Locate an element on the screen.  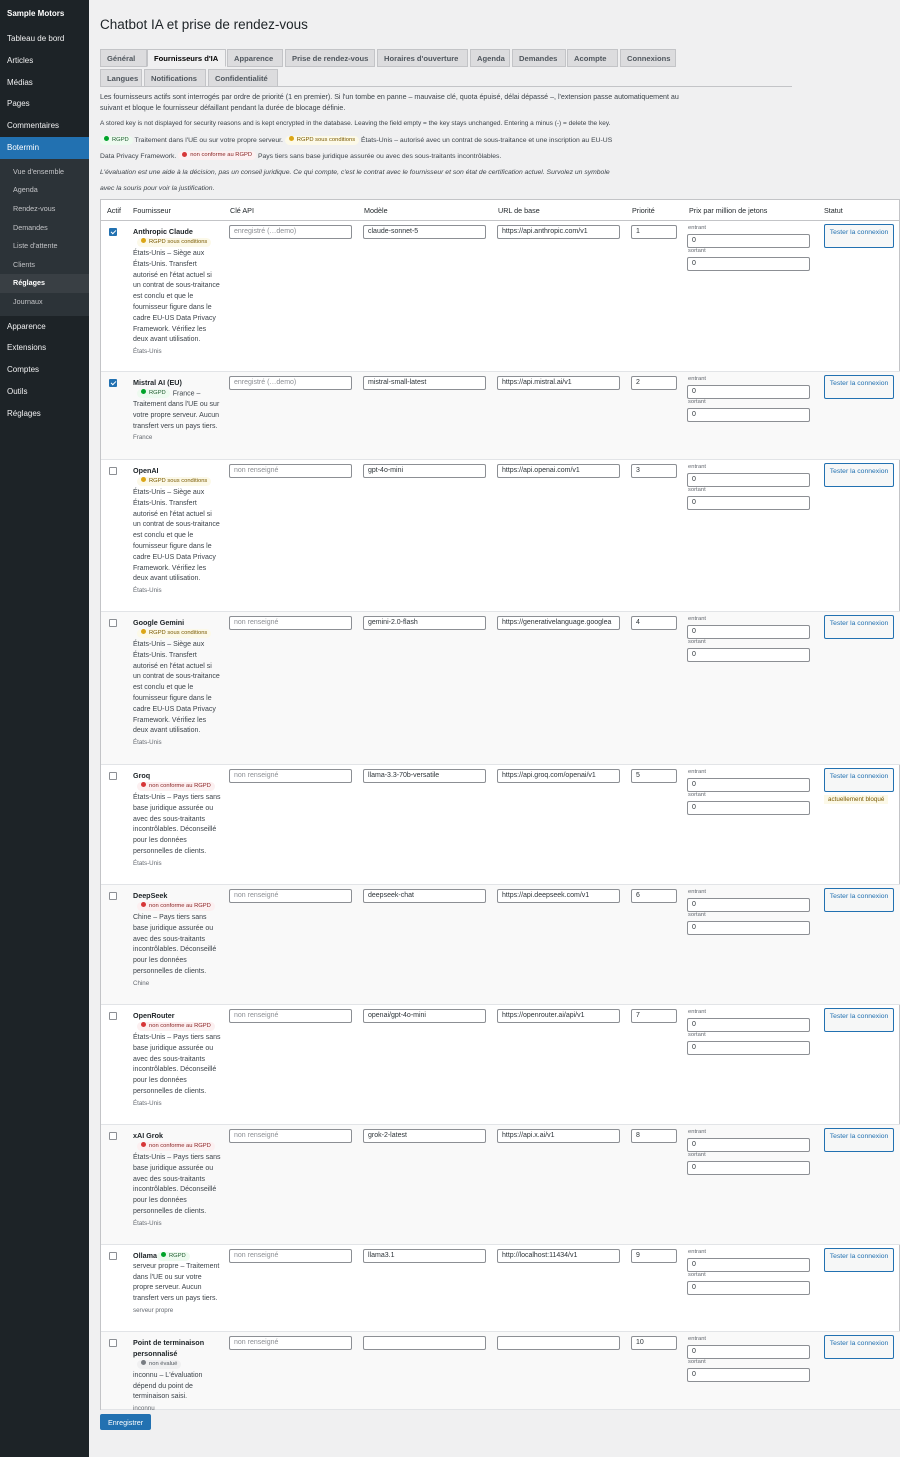
sidebar-item-2: Médias is located at coordinates (44, 83).